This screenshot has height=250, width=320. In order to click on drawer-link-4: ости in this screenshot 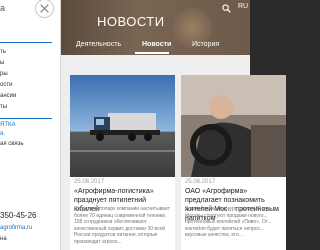, I will do `click(6, 85)`.